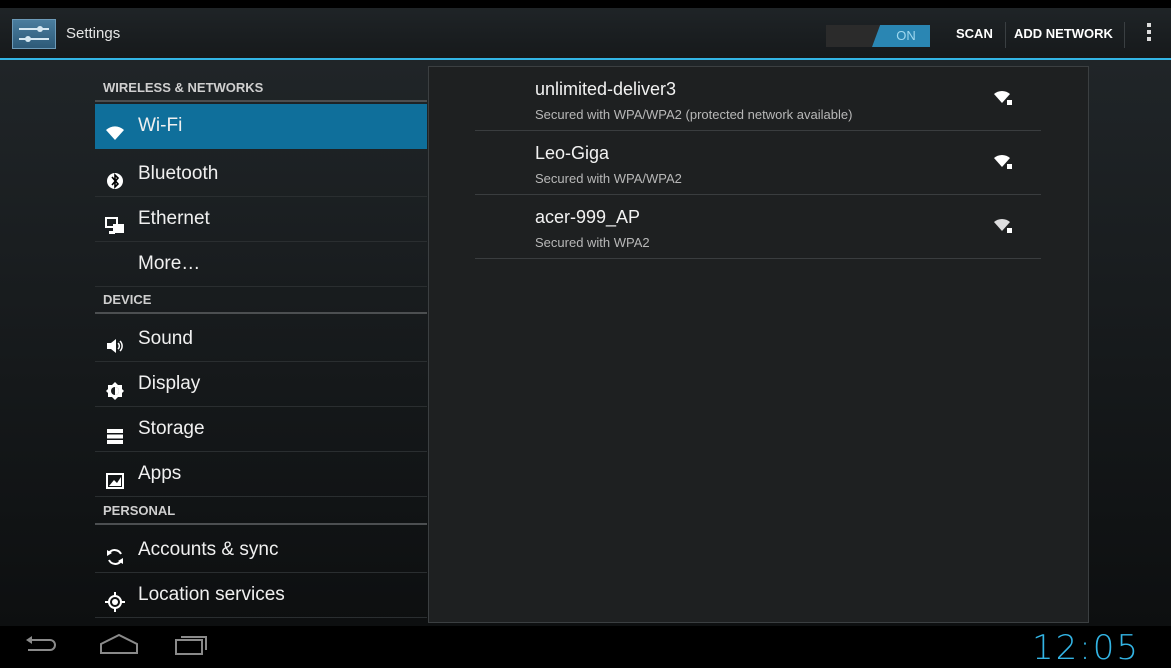  Describe the element at coordinates (592, 242) in the screenshot. I see `network-security: Secured with WPA2` at that location.